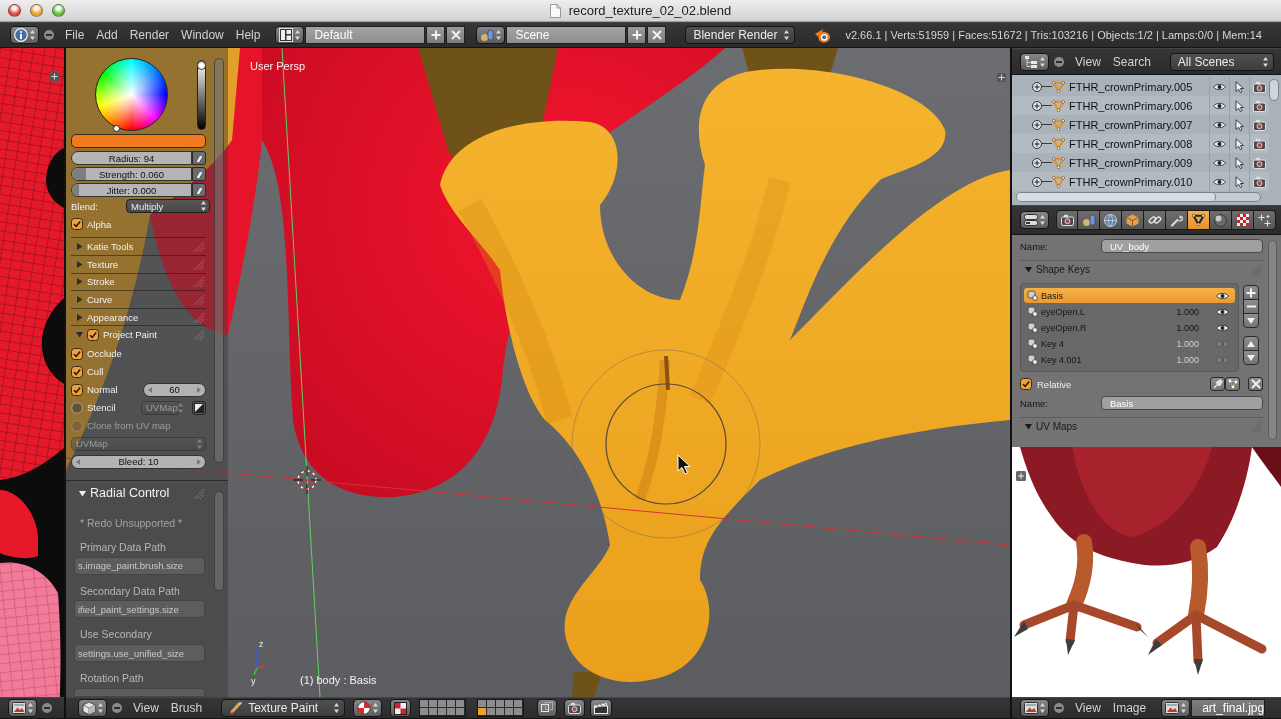 This screenshot has width=1281, height=719. Describe the element at coordinates (248, 35) in the screenshot. I see `menu-item: Help` at that location.